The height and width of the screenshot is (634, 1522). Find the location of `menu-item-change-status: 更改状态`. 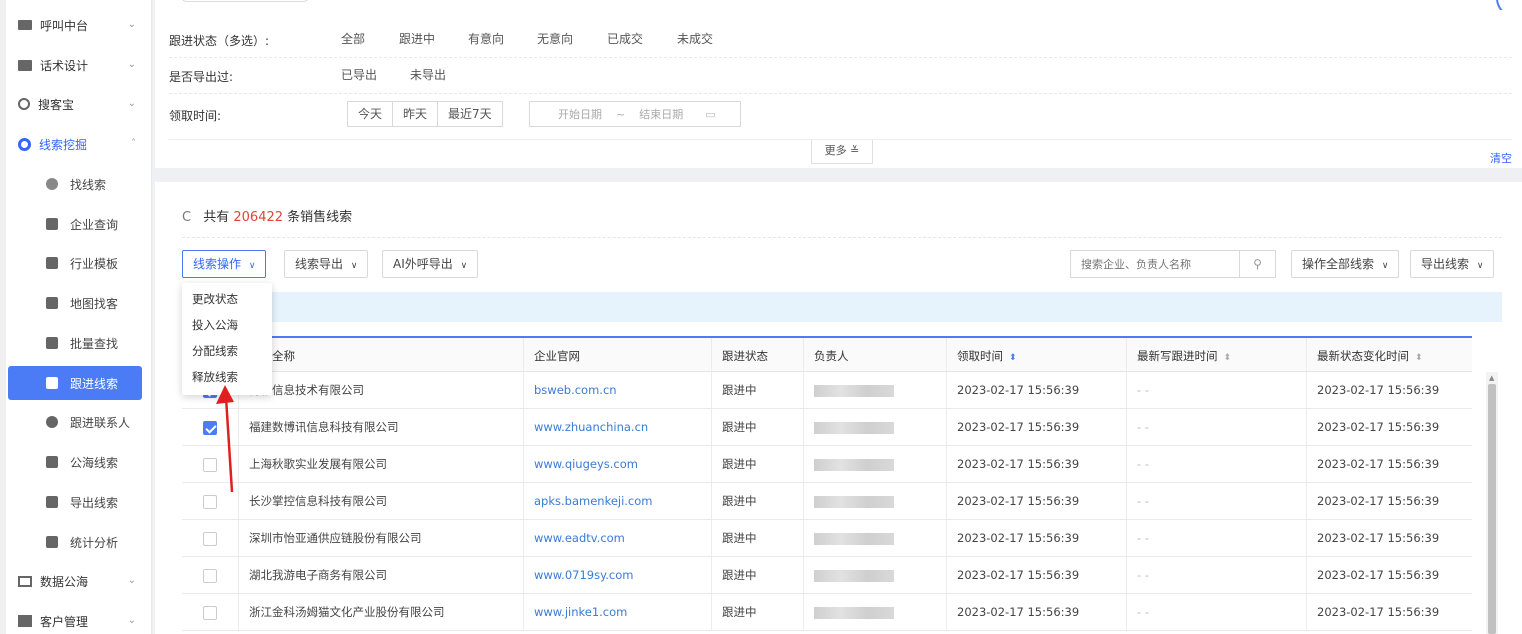

menu-item-change-status: 更改状态 is located at coordinates (227, 299).